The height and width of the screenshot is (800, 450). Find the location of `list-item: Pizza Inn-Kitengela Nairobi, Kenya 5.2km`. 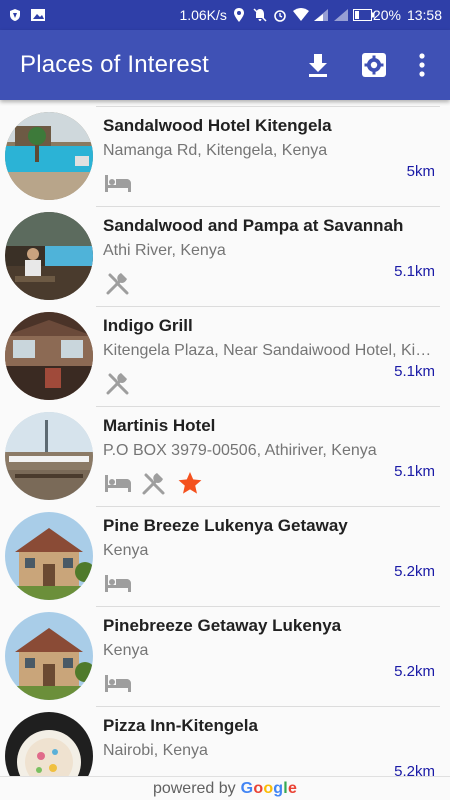

list-item: Pizza Inn-Kitengela Nairobi, Kenya 5.2km is located at coordinates (225, 738).